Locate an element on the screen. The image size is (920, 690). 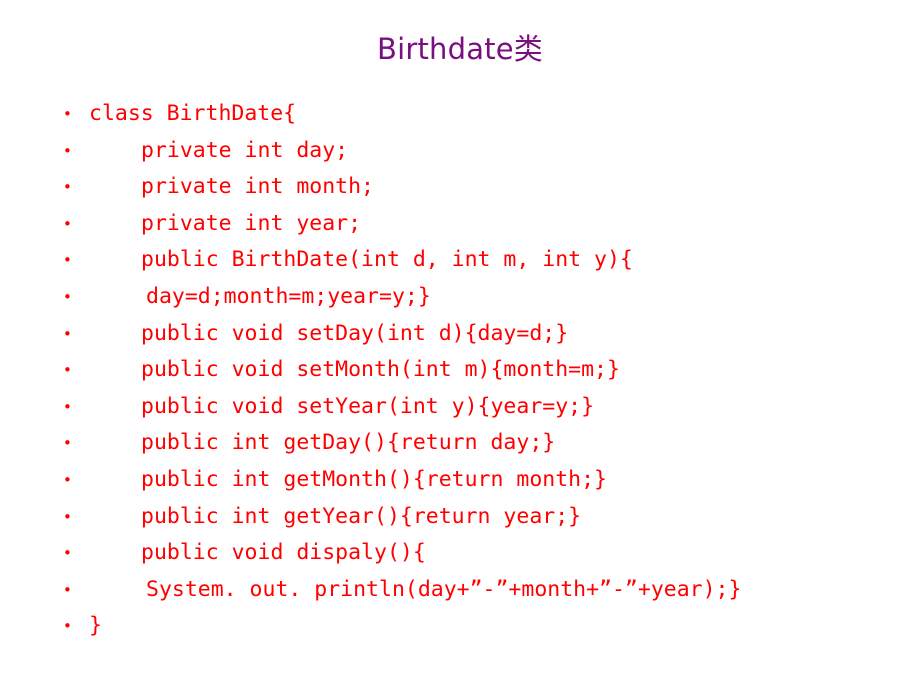
code-line-text: public void setYear(int y){year=y;} is located at coordinates (368, 406).